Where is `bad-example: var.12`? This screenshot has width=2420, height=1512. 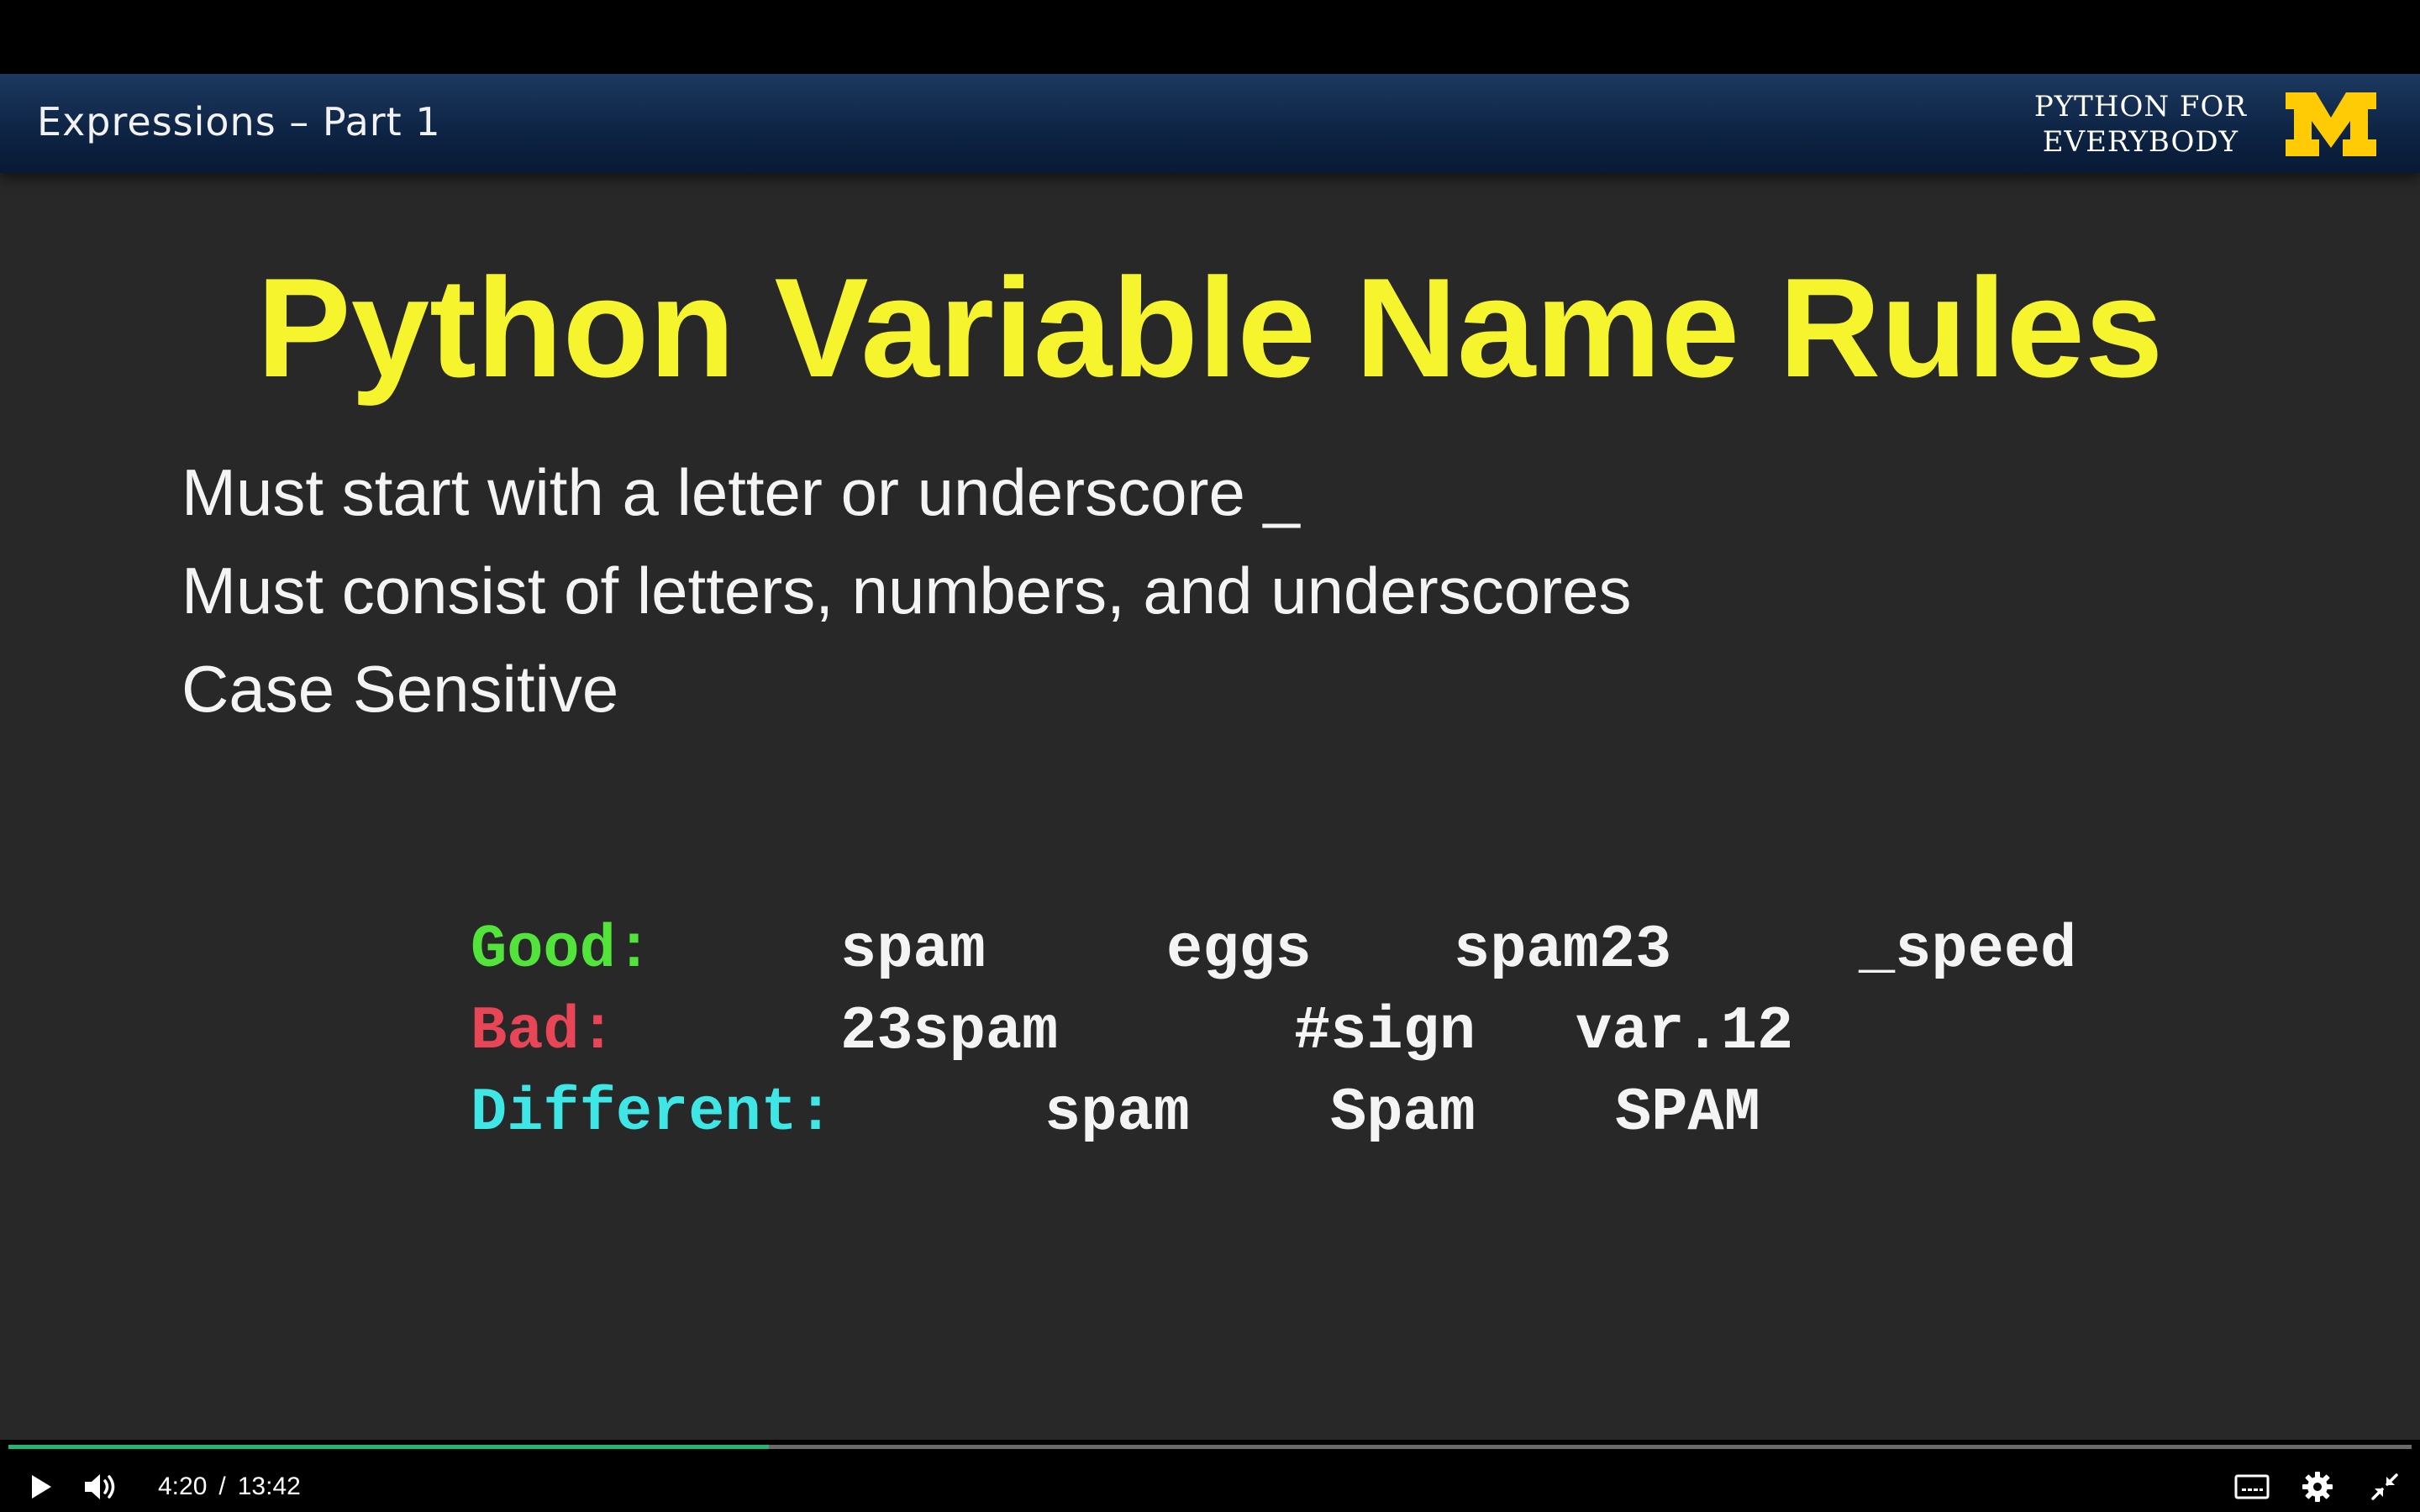 bad-example: var.12 is located at coordinates (1685, 1031).